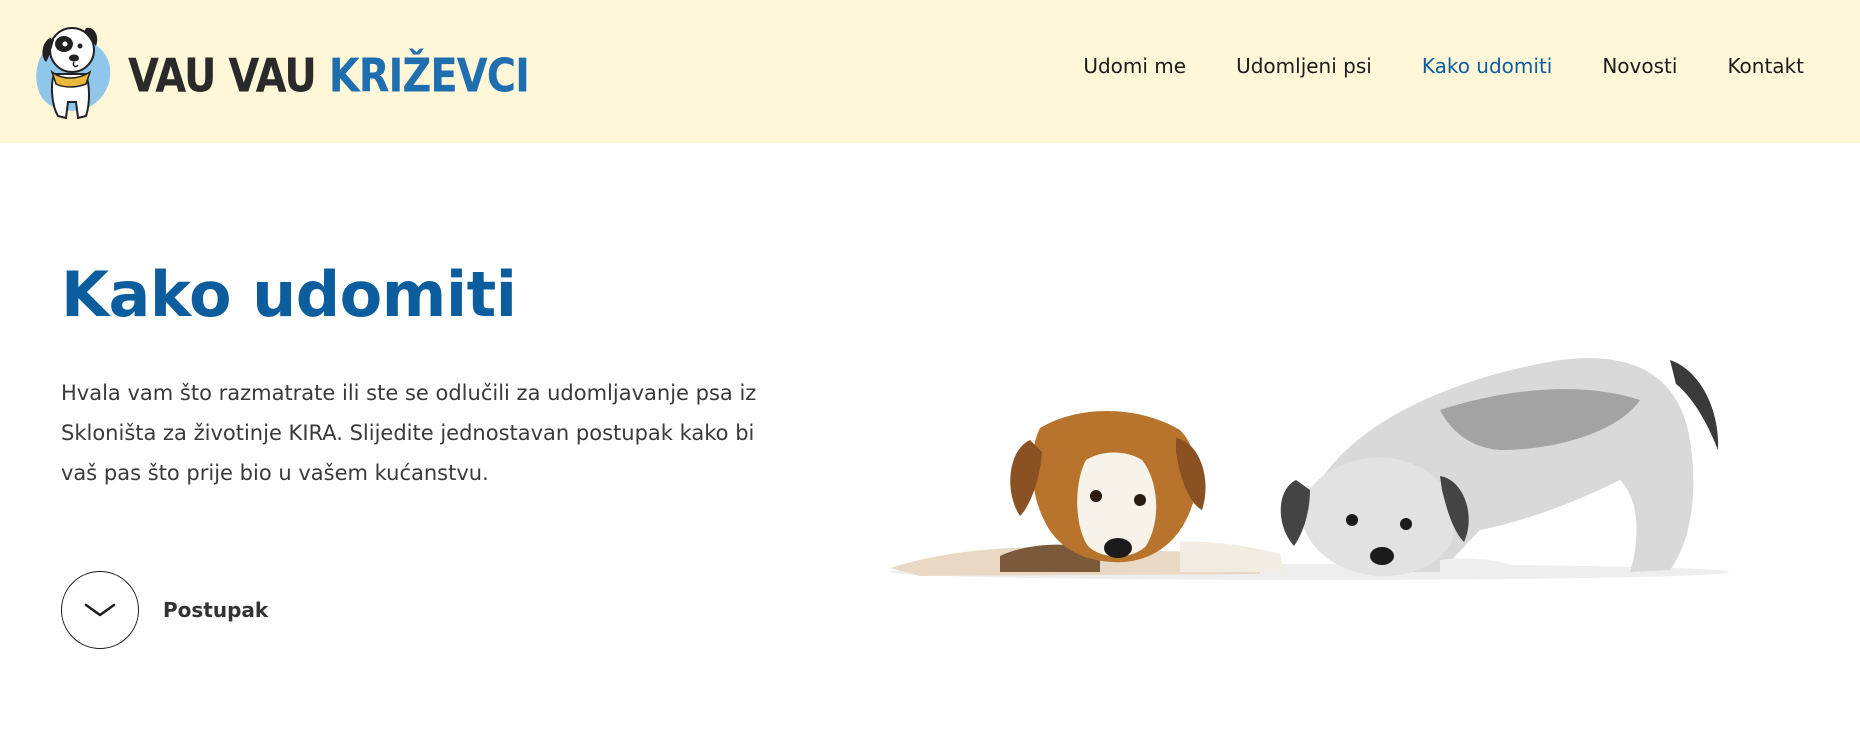  I want to click on cta-circle, so click(100, 610).